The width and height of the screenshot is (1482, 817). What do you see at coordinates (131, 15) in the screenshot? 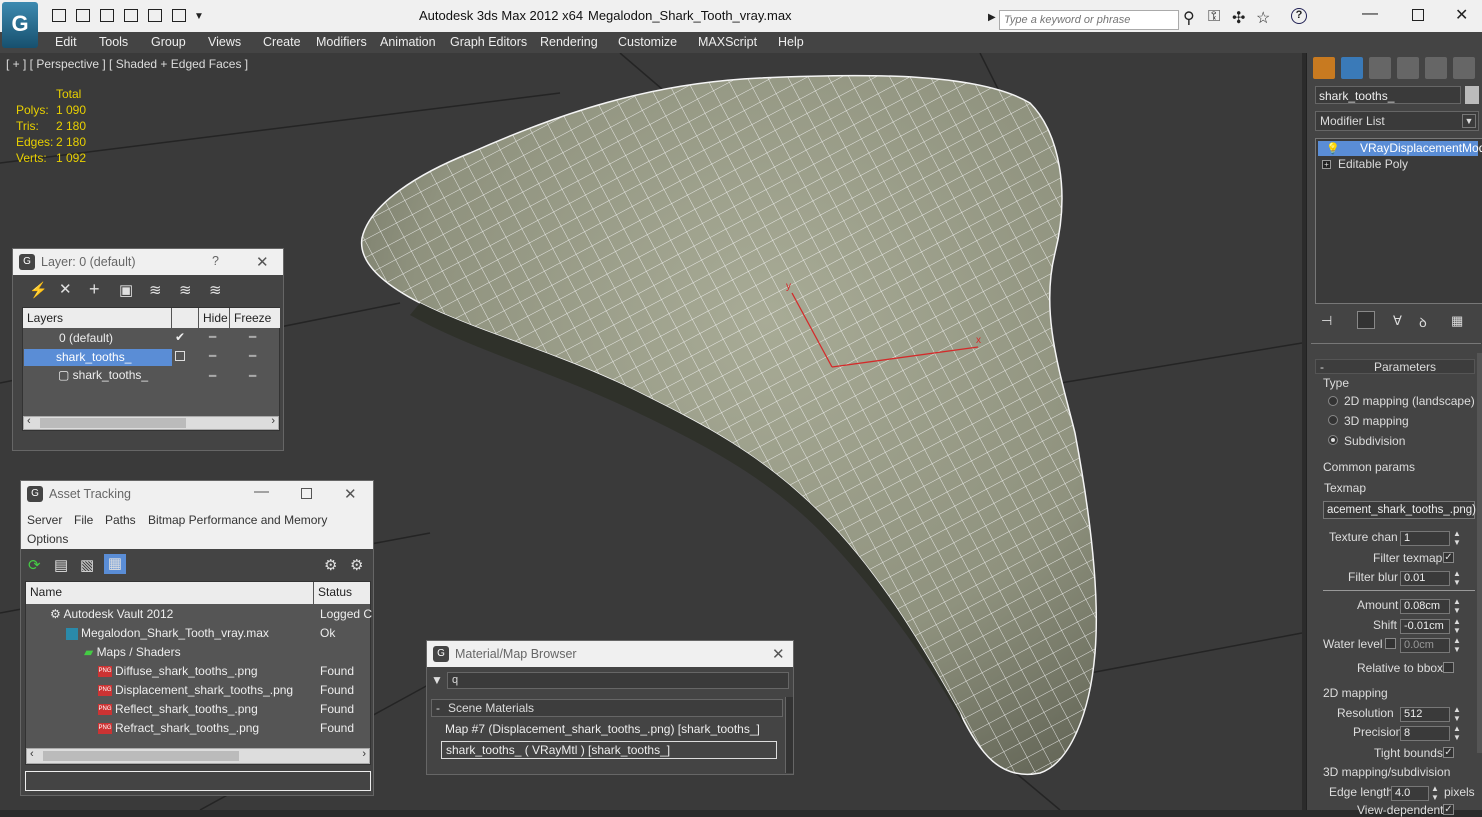
I see `redo-icon` at bounding box center [131, 15].